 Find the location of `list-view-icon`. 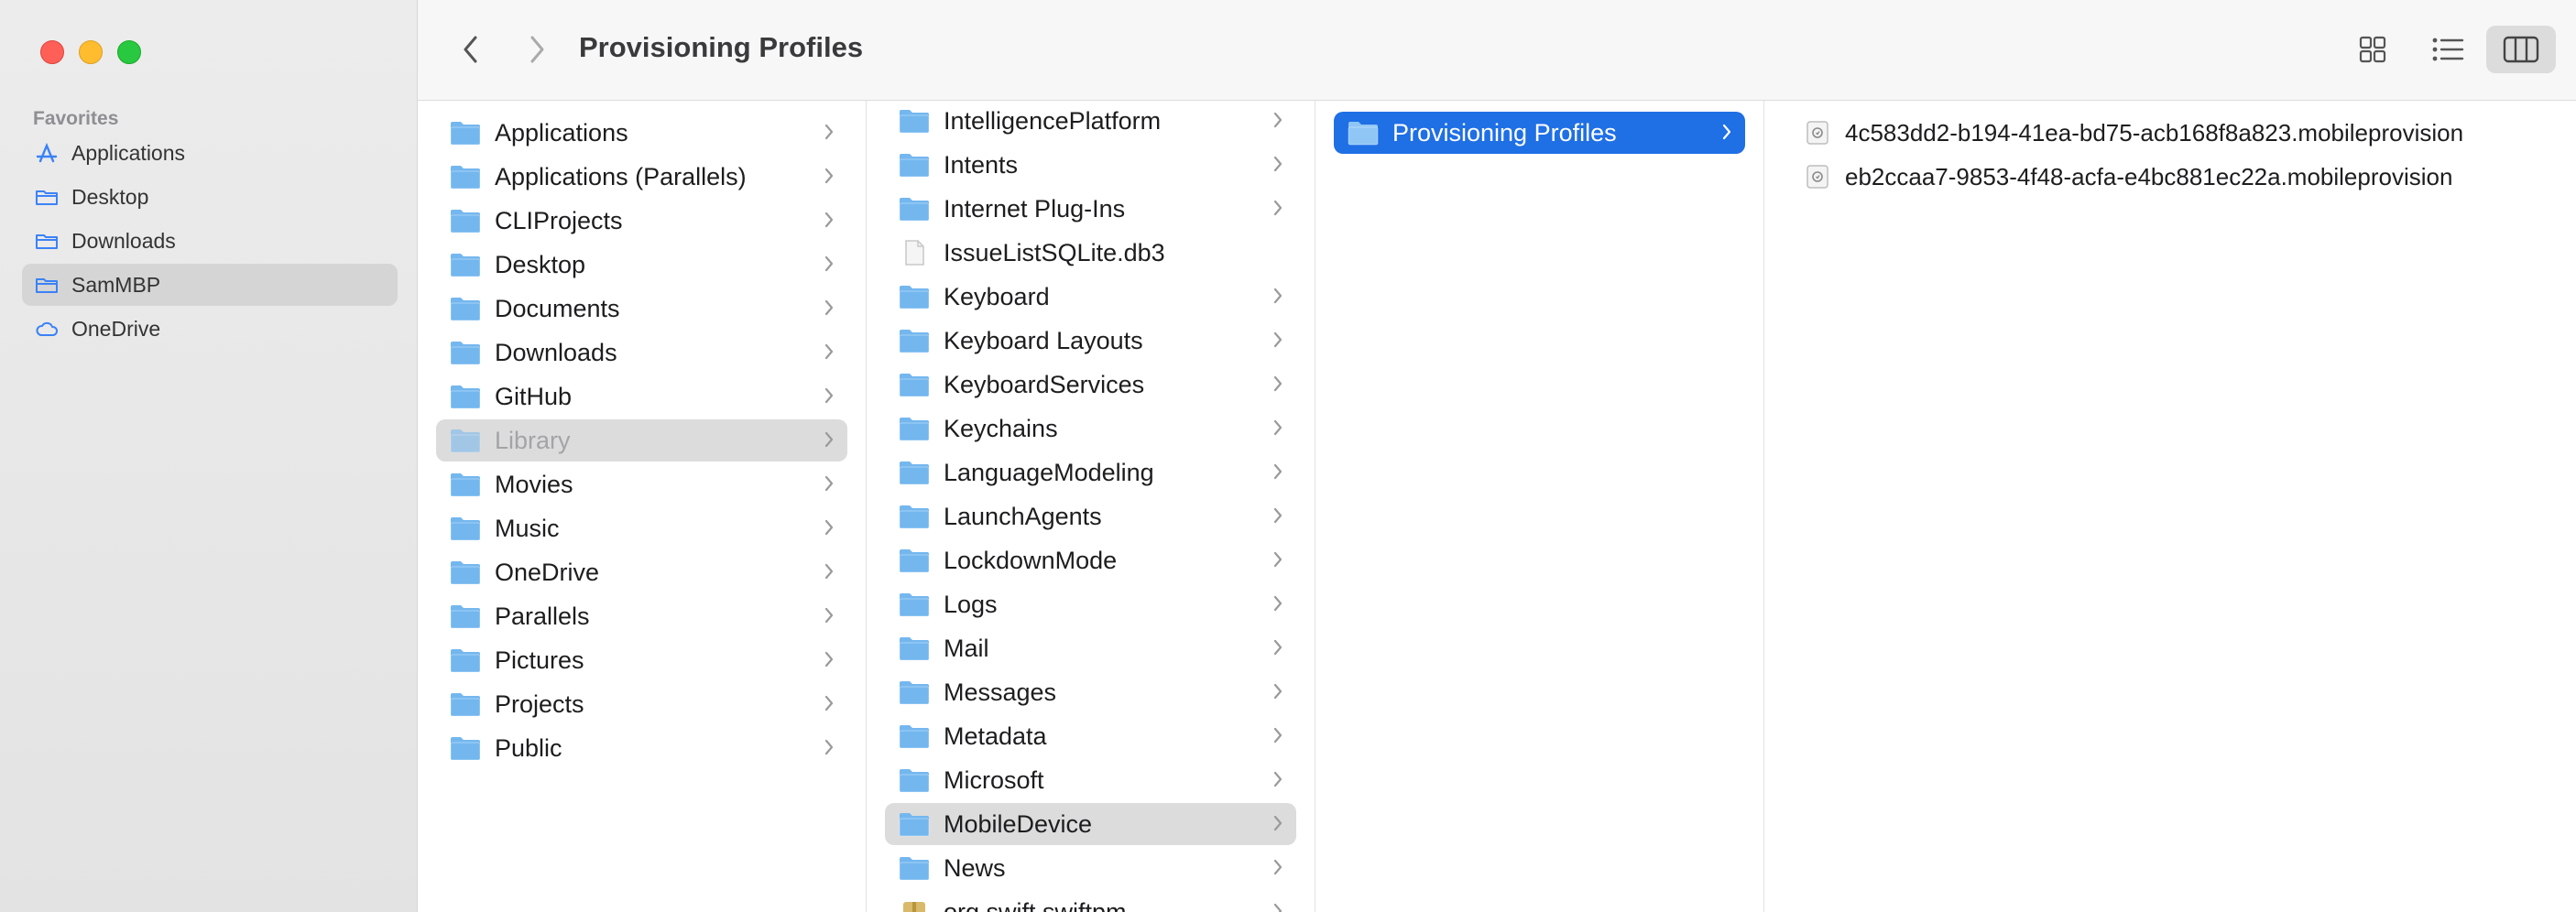

list-view-icon is located at coordinates (2448, 49).